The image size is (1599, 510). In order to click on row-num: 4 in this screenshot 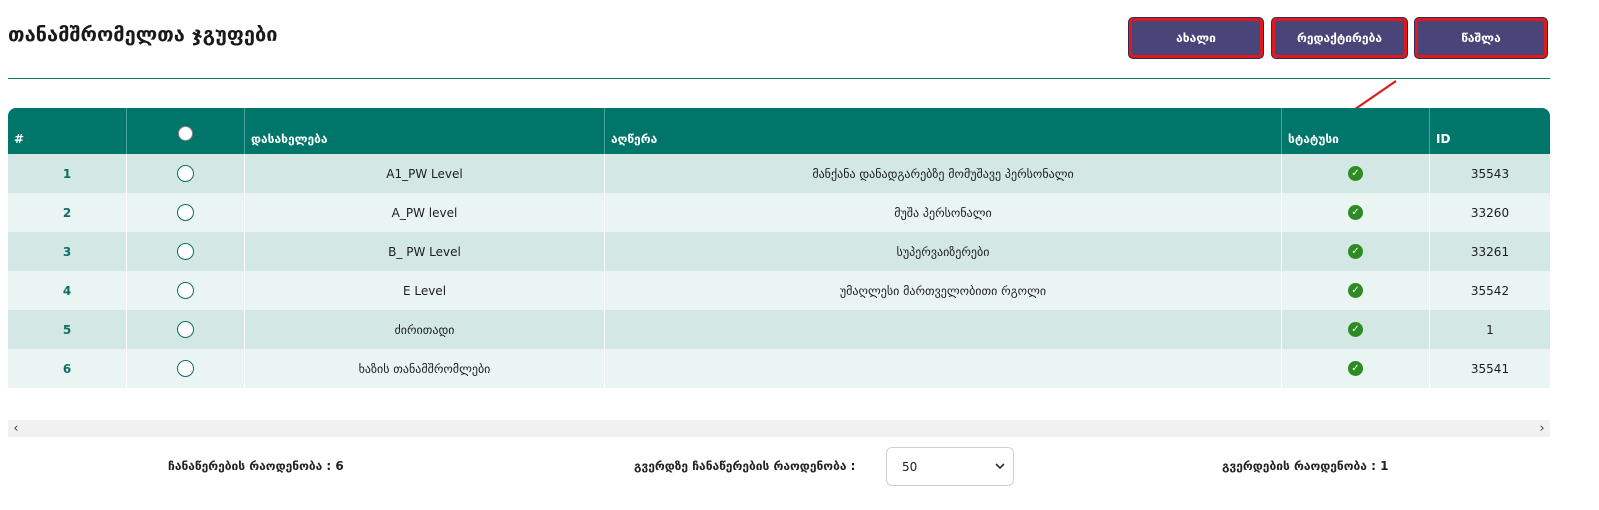, I will do `click(67, 290)`.